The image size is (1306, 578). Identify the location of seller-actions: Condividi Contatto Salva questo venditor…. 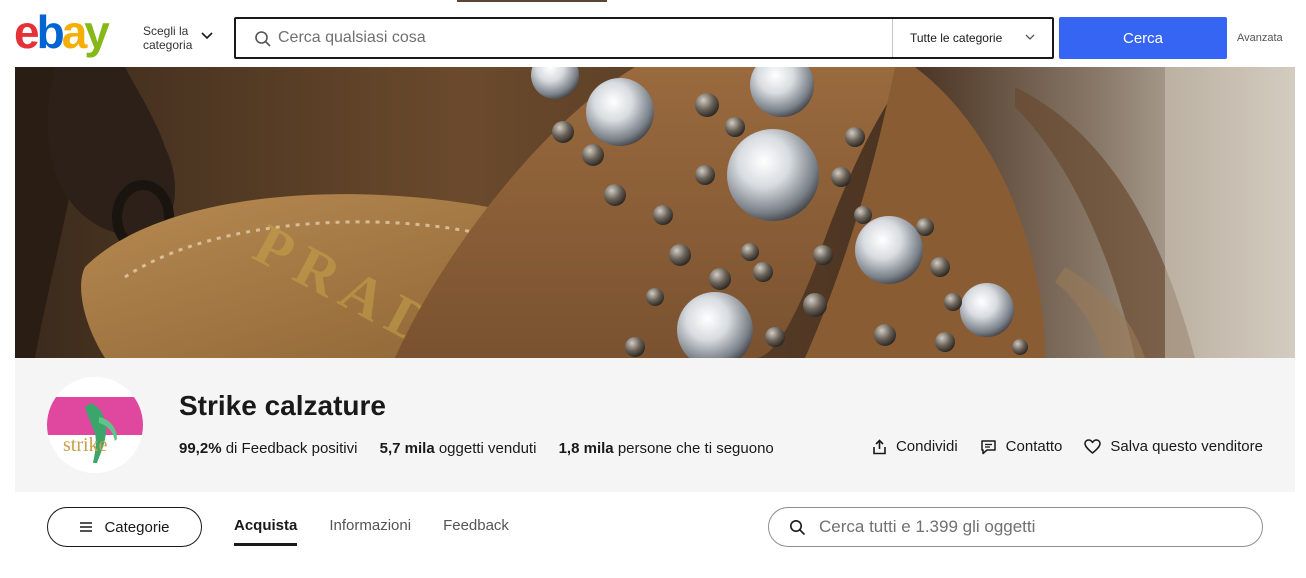
(1067, 446).